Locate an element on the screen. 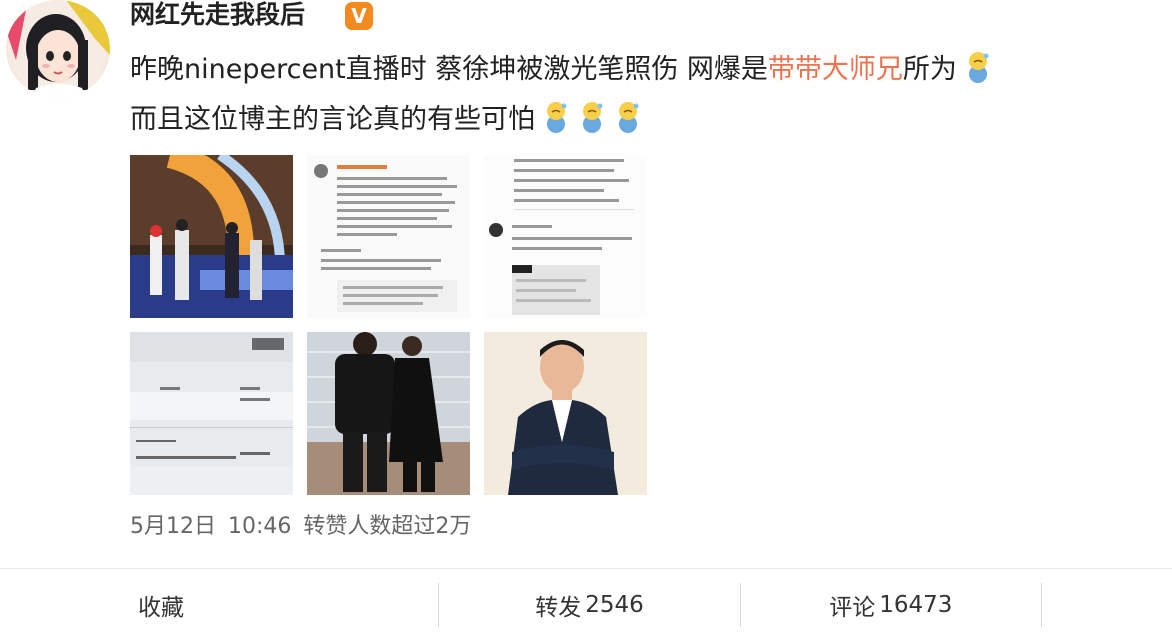  post-time: 10:46 is located at coordinates (260, 526).